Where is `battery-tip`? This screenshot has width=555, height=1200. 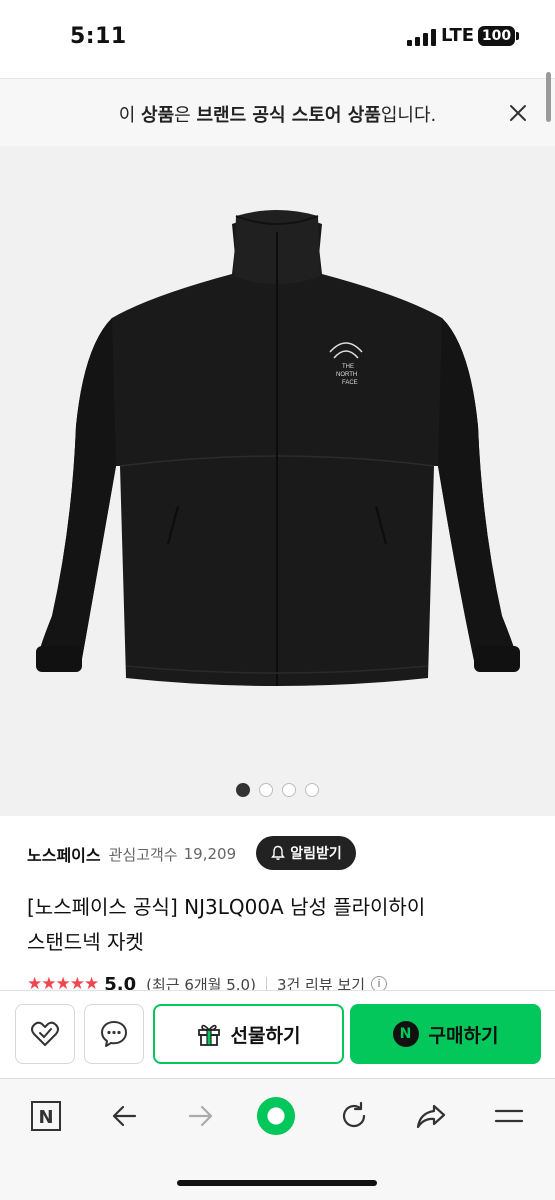
battery-tip is located at coordinates (517, 36).